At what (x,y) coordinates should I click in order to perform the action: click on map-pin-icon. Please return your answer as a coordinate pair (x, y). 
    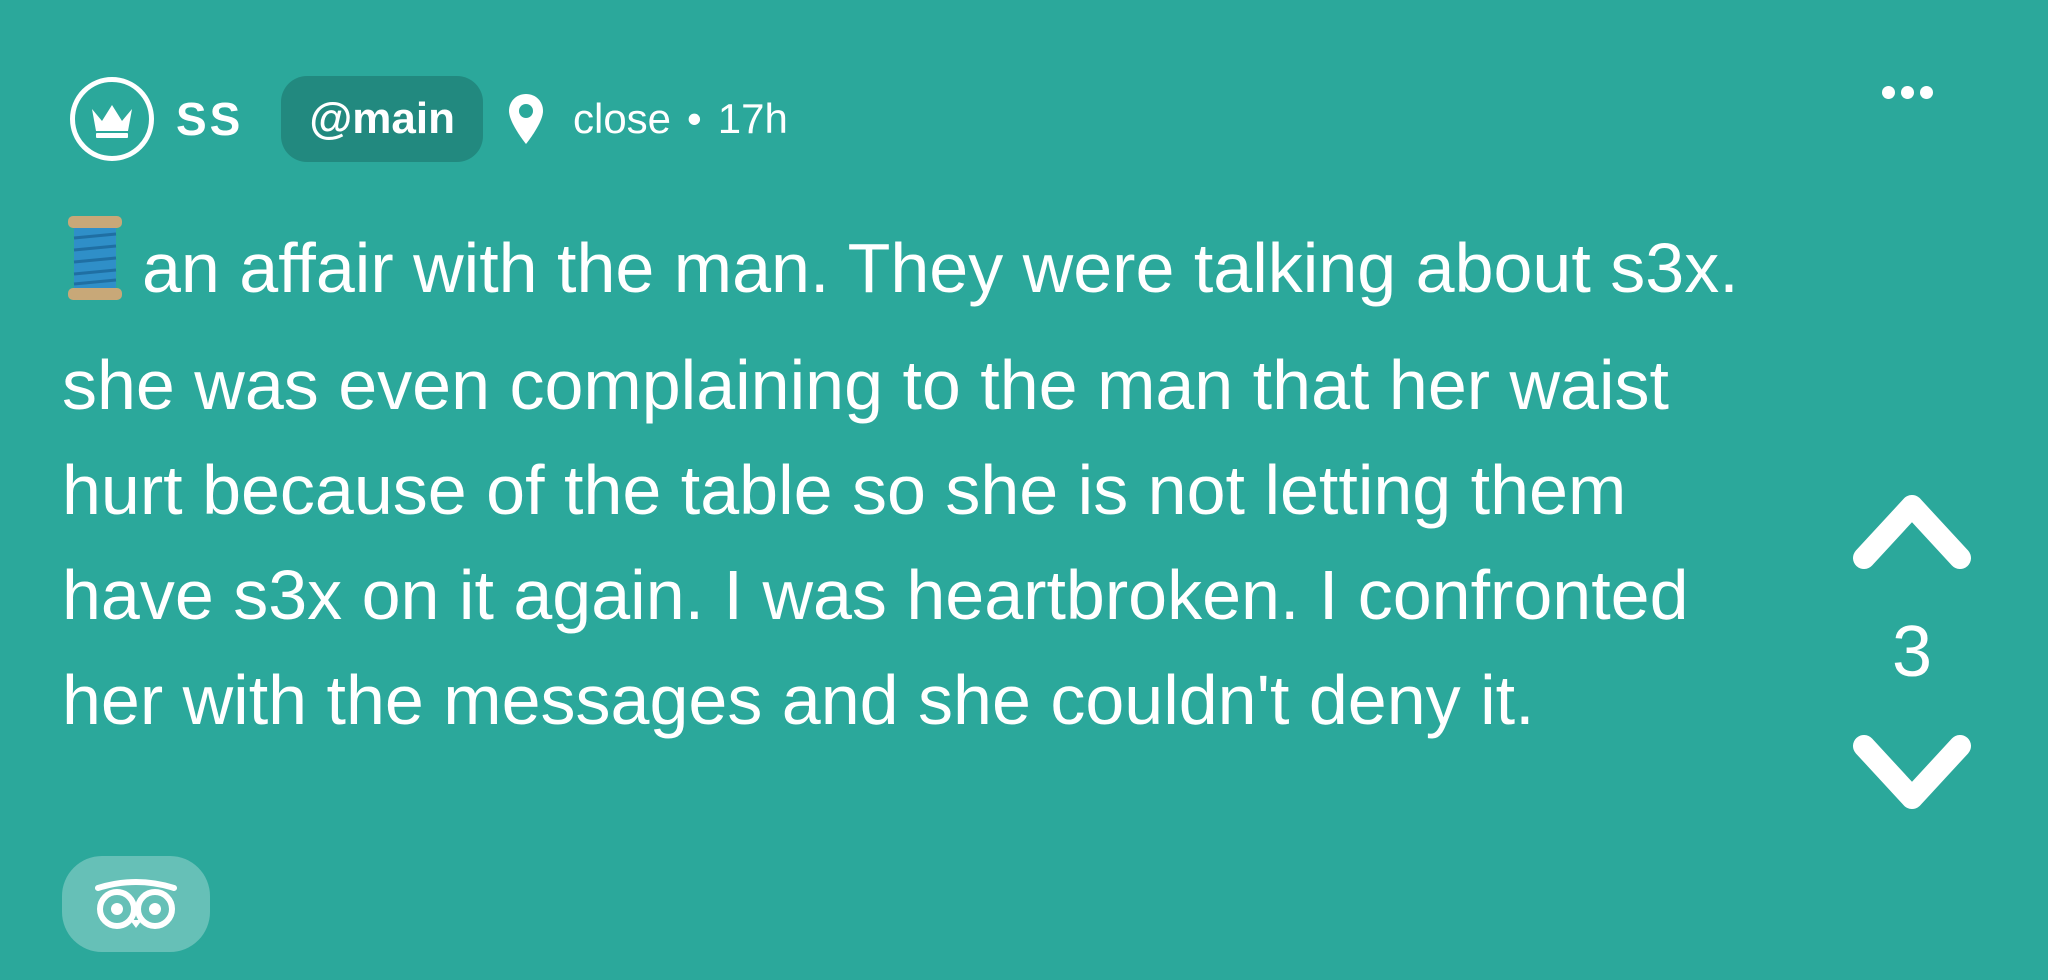
    Looking at the image, I should click on (526, 119).